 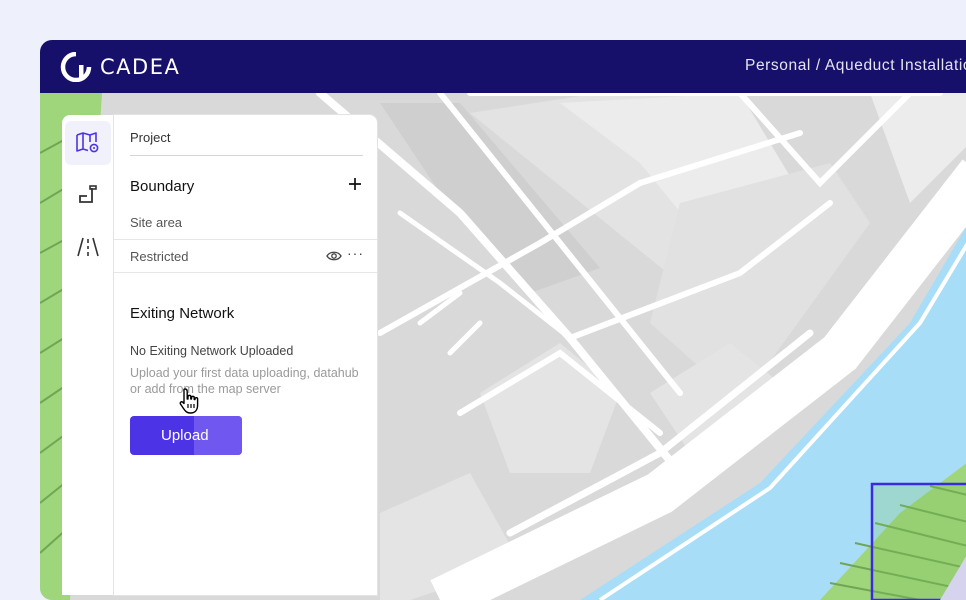 What do you see at coordinates (156, 222) in the screenshot?
I see `site-area-label: Site area` at bounding box center [156, 222].